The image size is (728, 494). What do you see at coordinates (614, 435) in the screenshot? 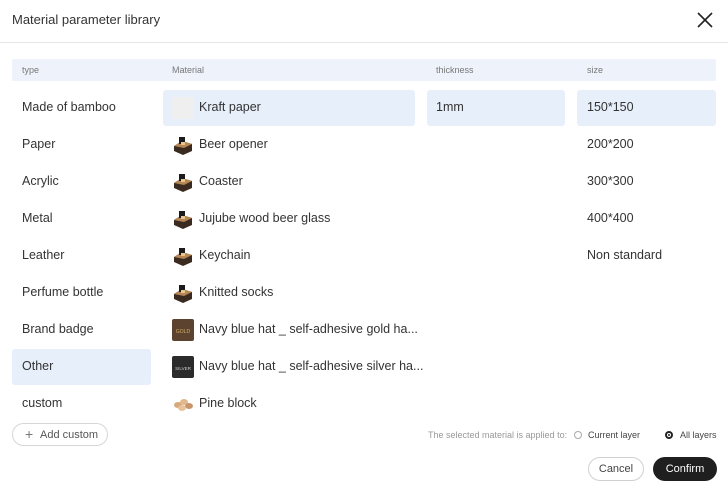
I see `current-layer-label: Current layer` at bounding box center [614, 435].